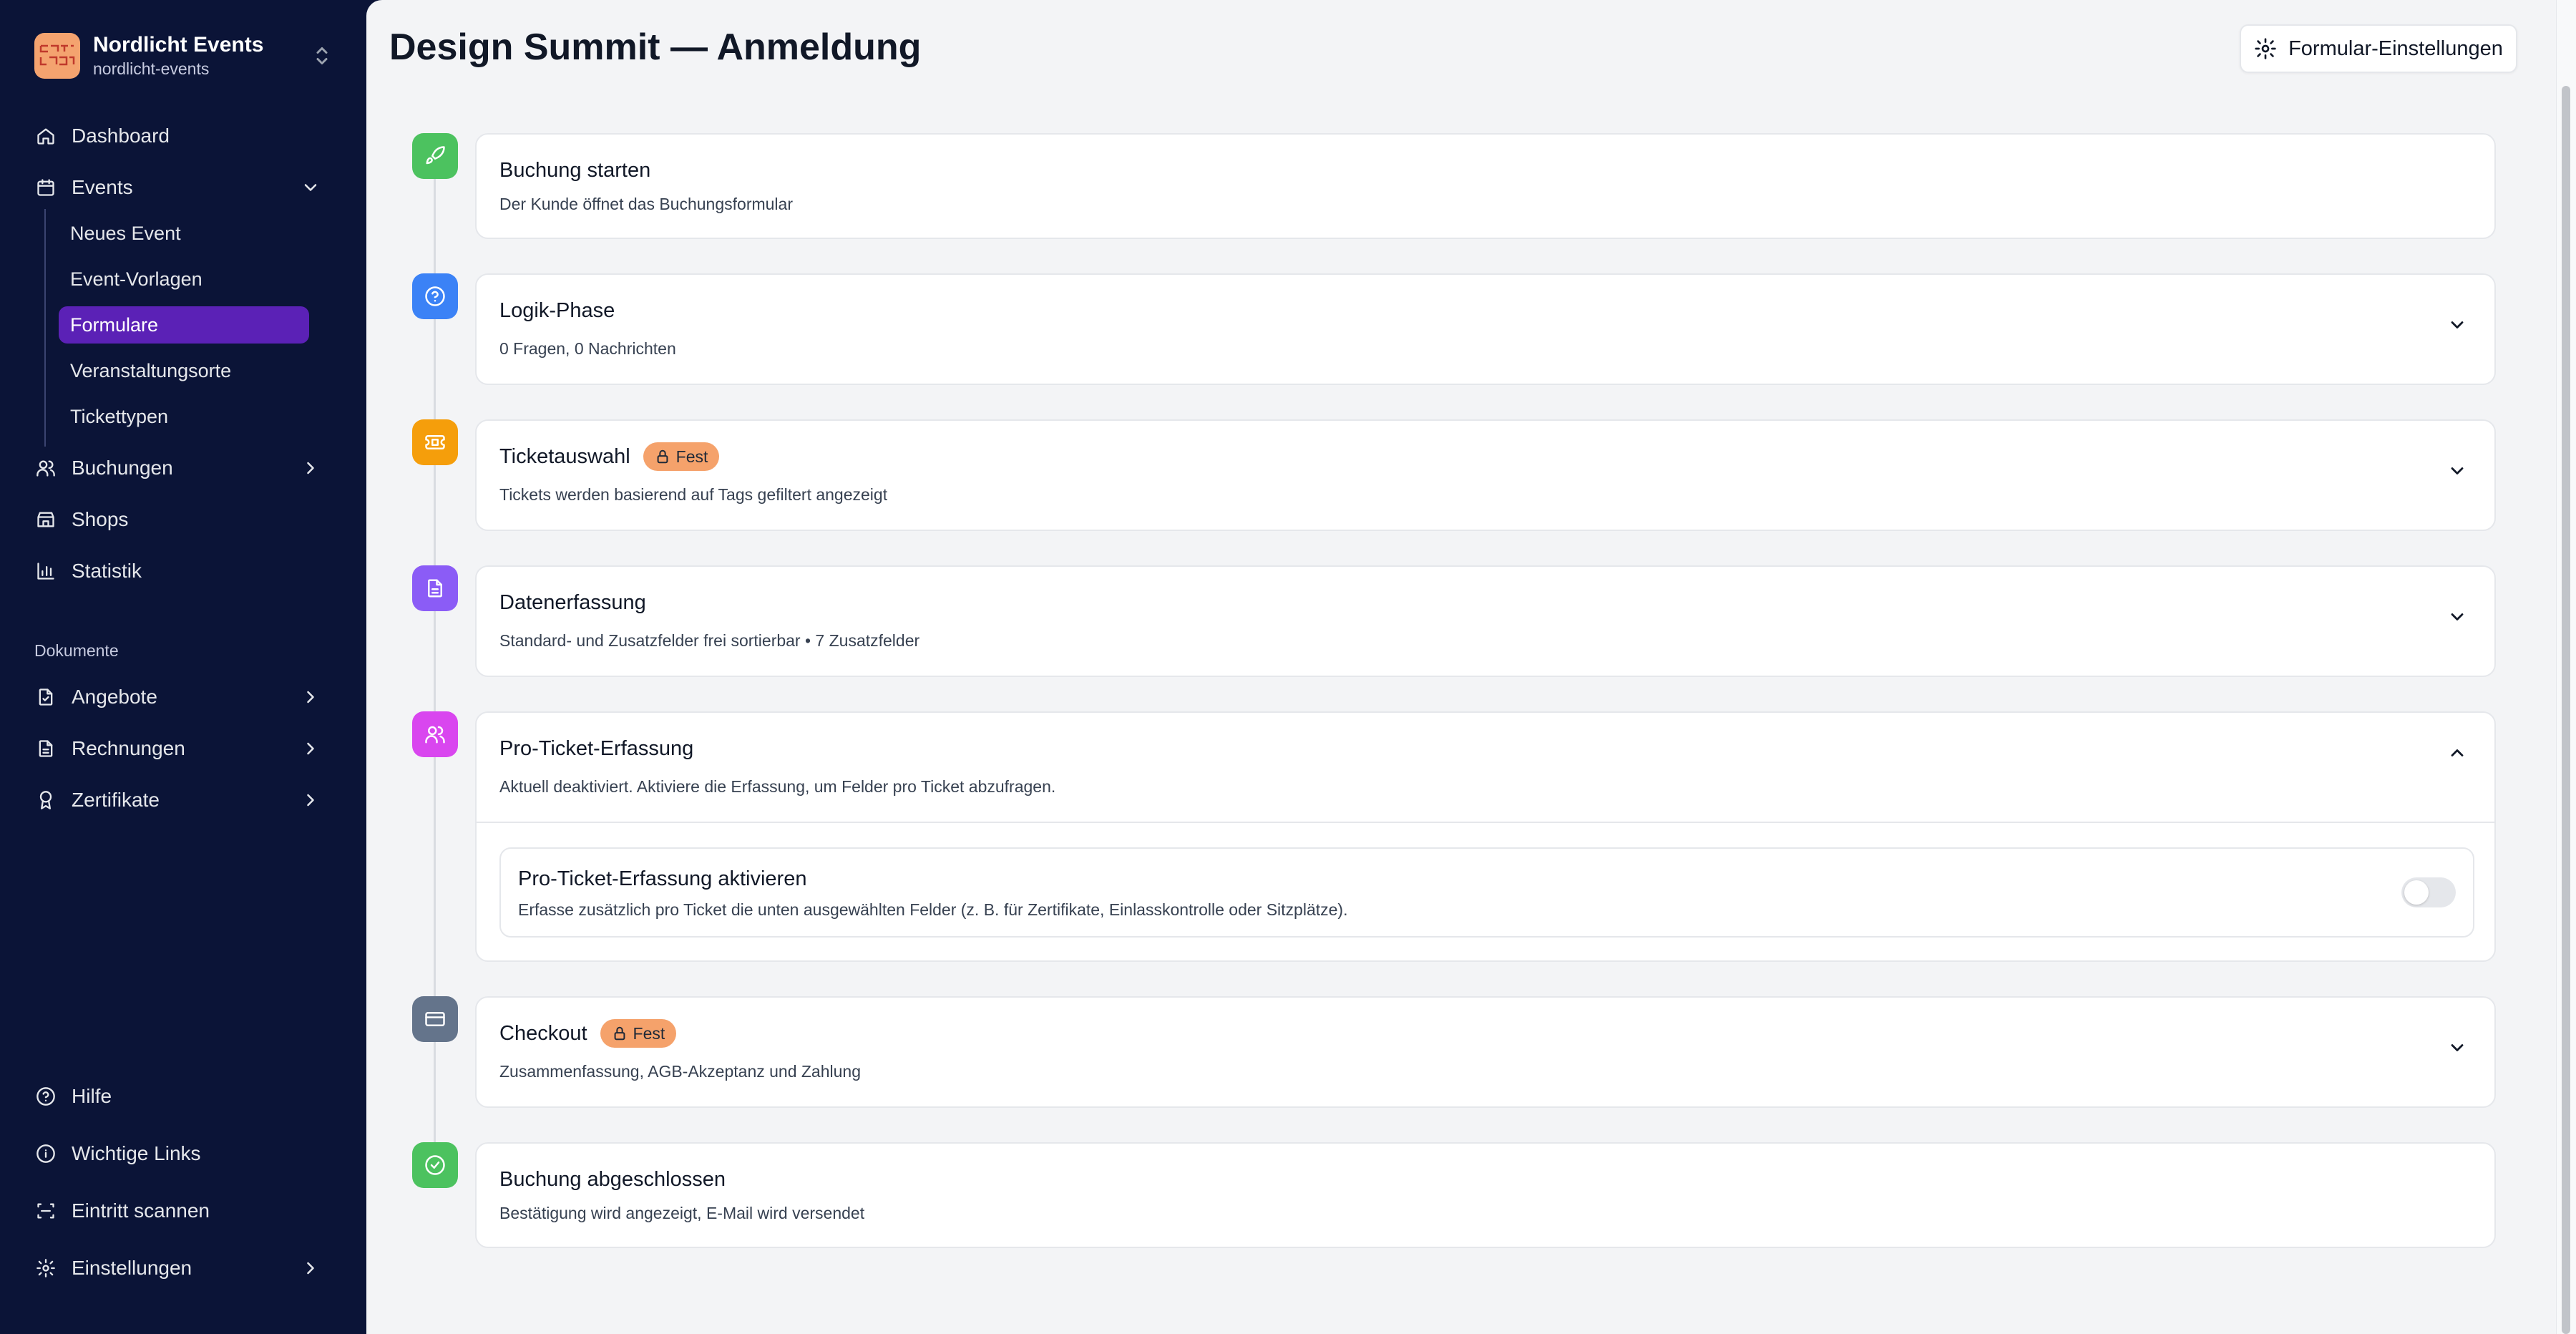  I want to click on sub-item-neues-event: Neues Event, so click(184, 233).